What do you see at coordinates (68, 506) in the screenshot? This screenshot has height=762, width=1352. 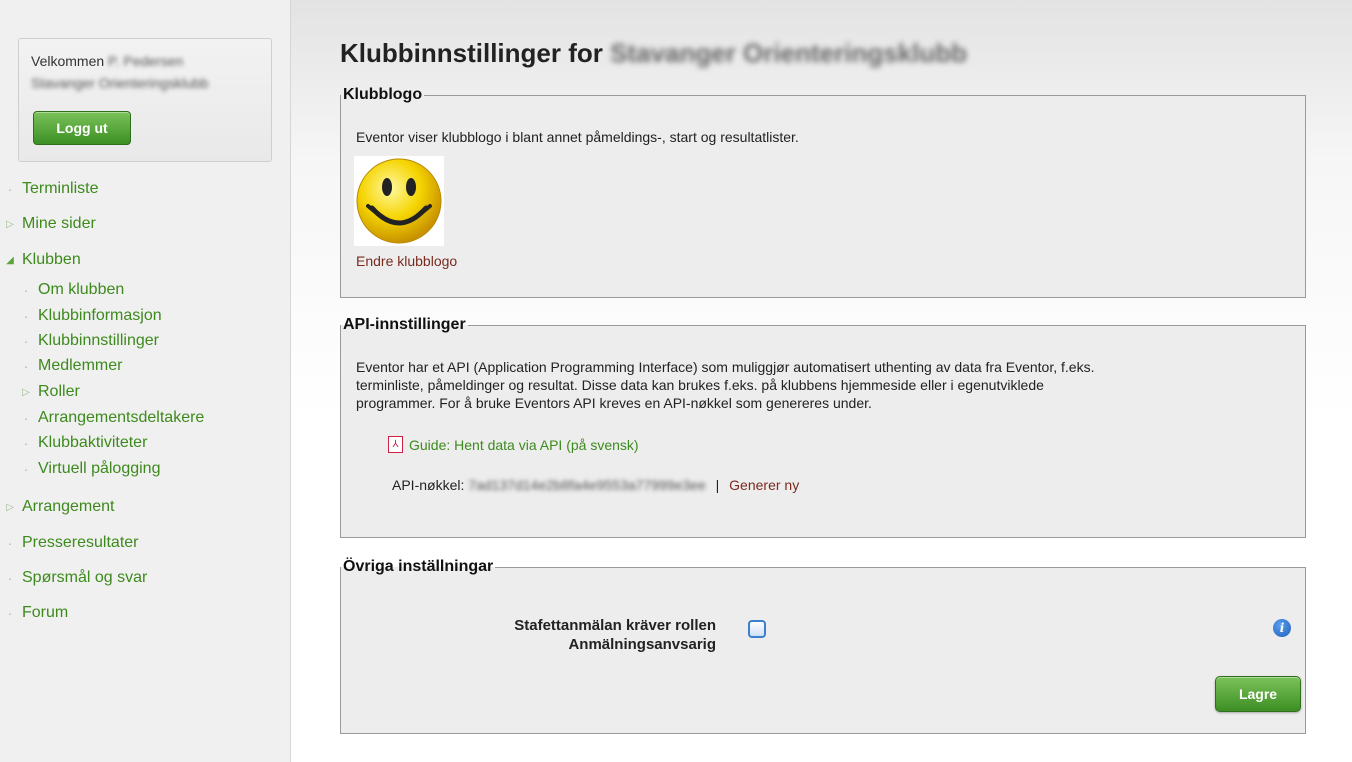 I see `nav-label: Arrangement` at bounding box center [68, 506].